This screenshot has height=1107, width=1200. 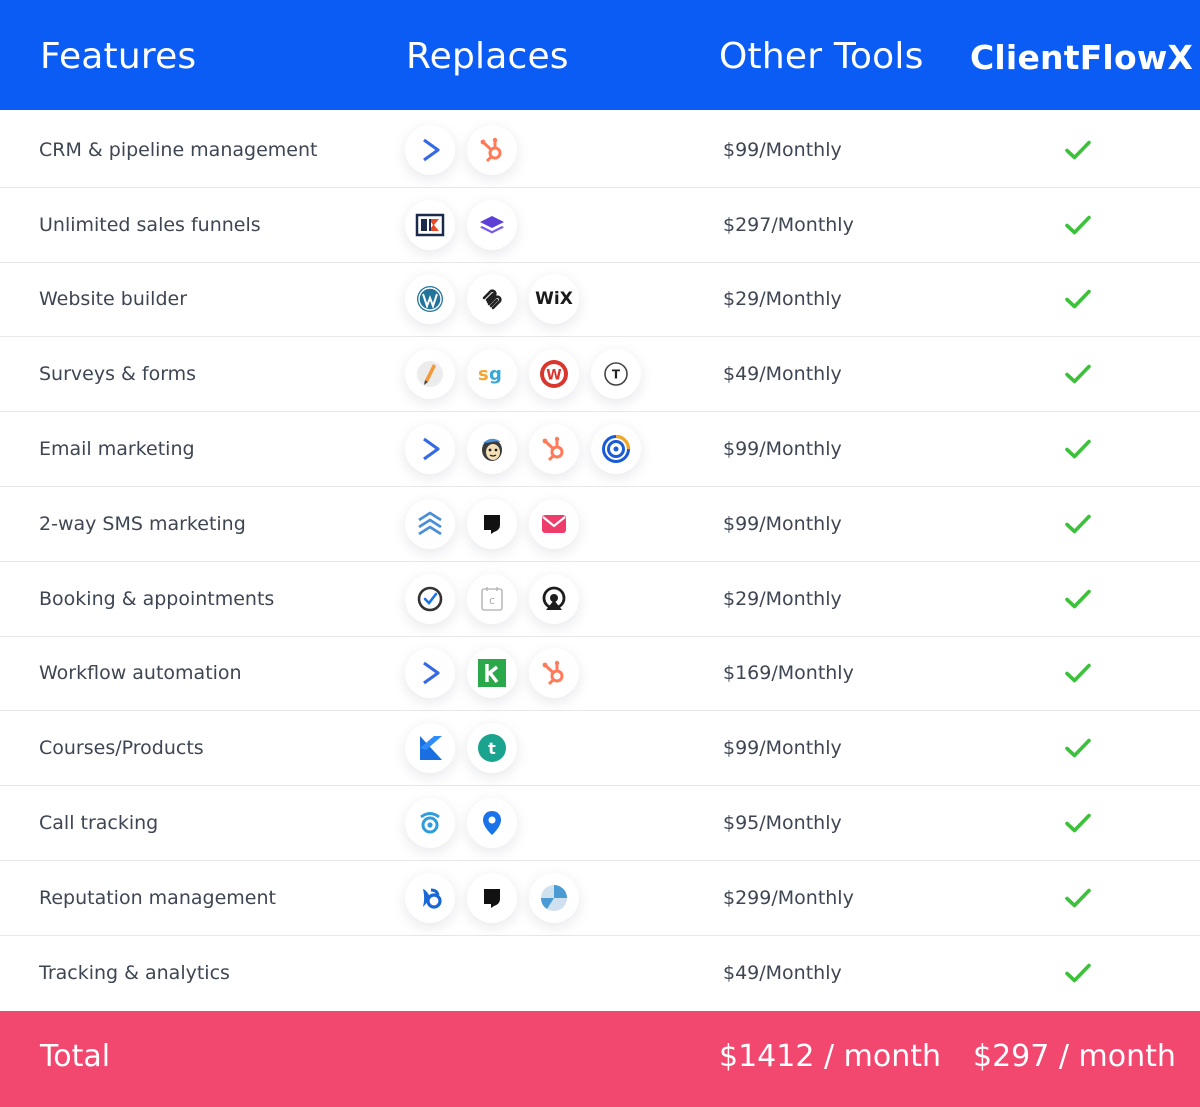 I want to click on svg-text: t, so click(x=492, y=748).